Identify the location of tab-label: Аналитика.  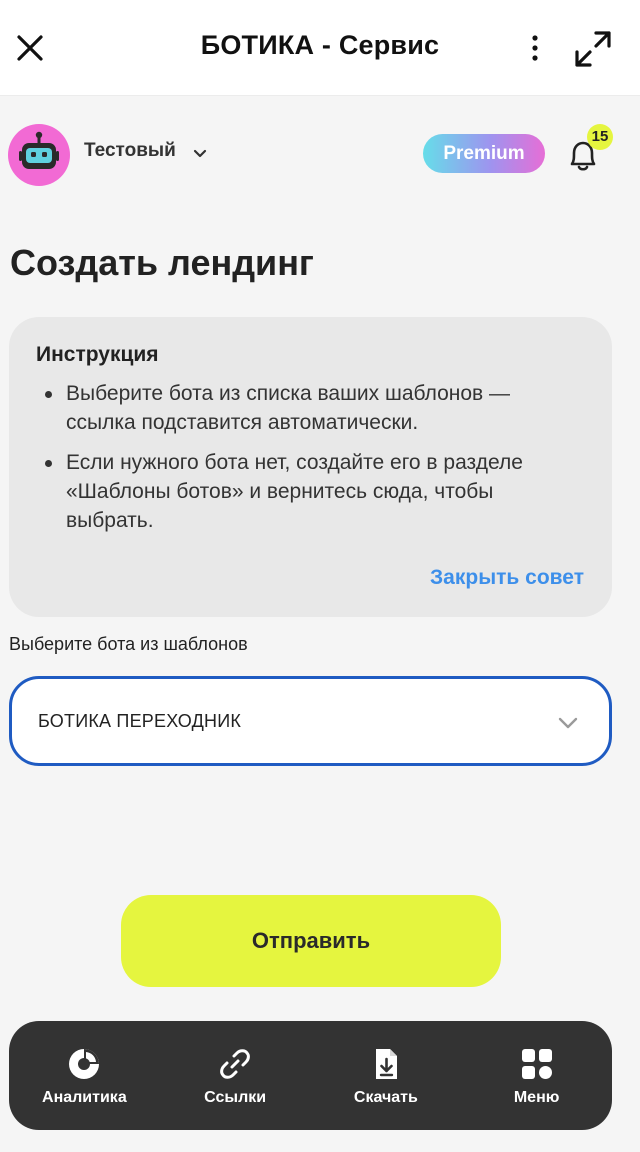
(84, 1097).